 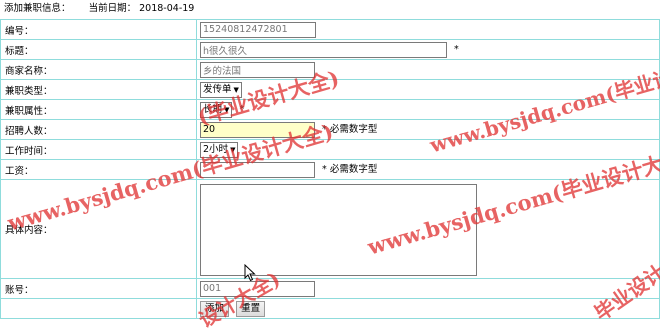 I want to click on type-selected-value: 发传单, so click(x=217, y=89).